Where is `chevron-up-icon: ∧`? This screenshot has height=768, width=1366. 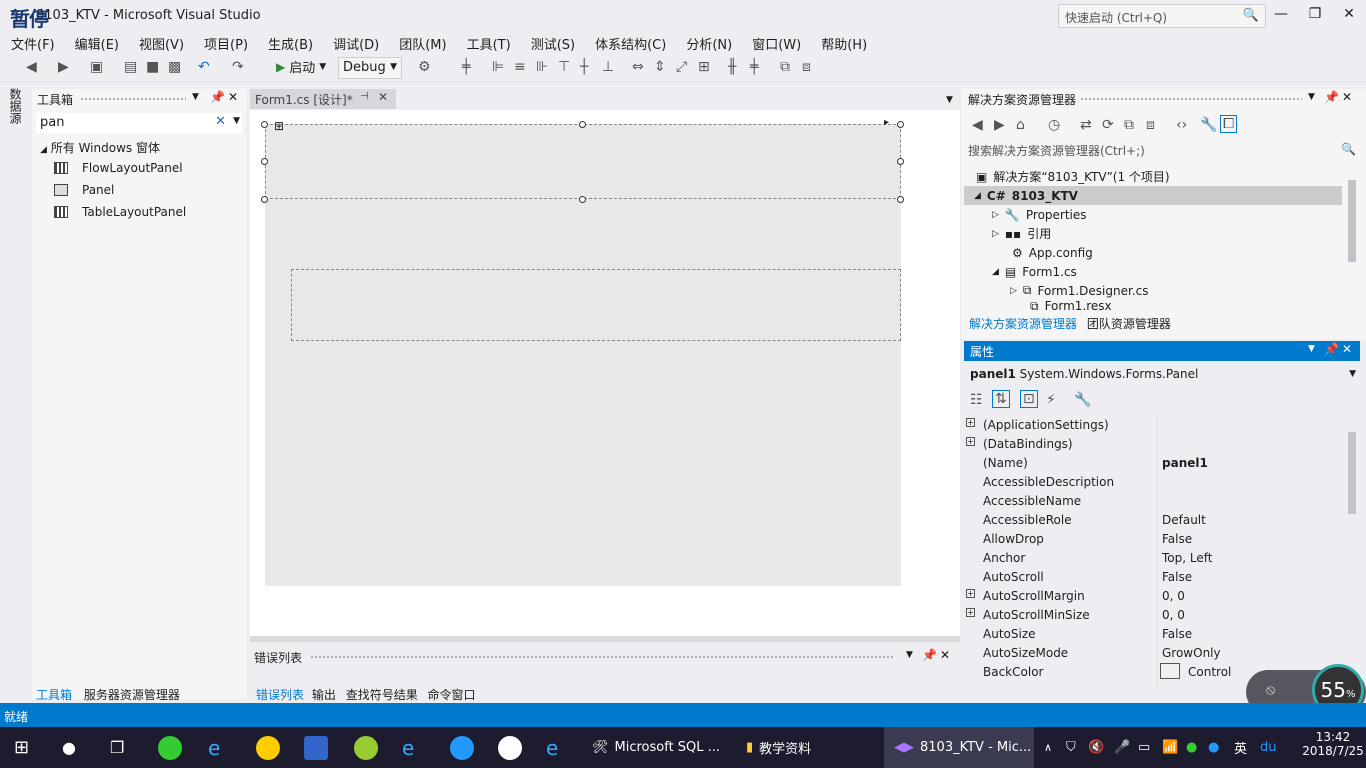 chevron-up-icon: ∧ is located at coordinates (1048, 747).